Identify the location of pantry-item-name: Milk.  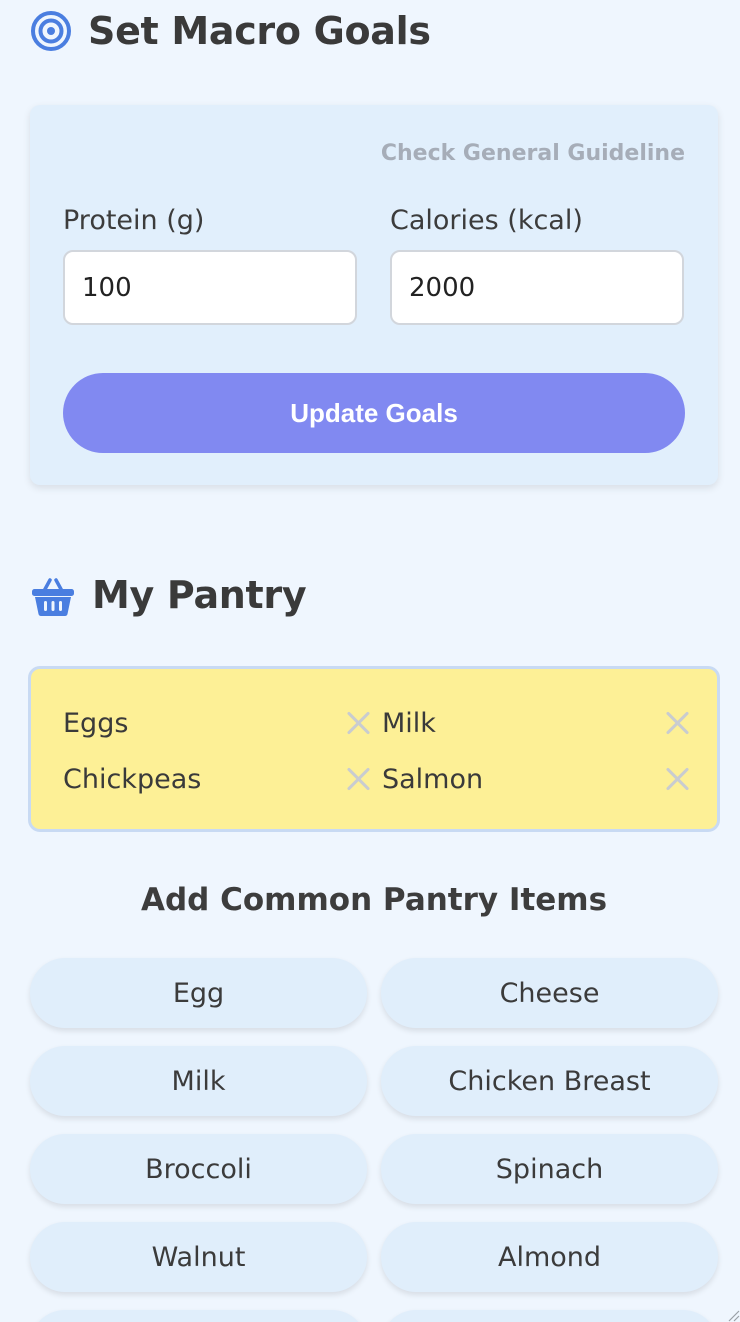
(409, 723).